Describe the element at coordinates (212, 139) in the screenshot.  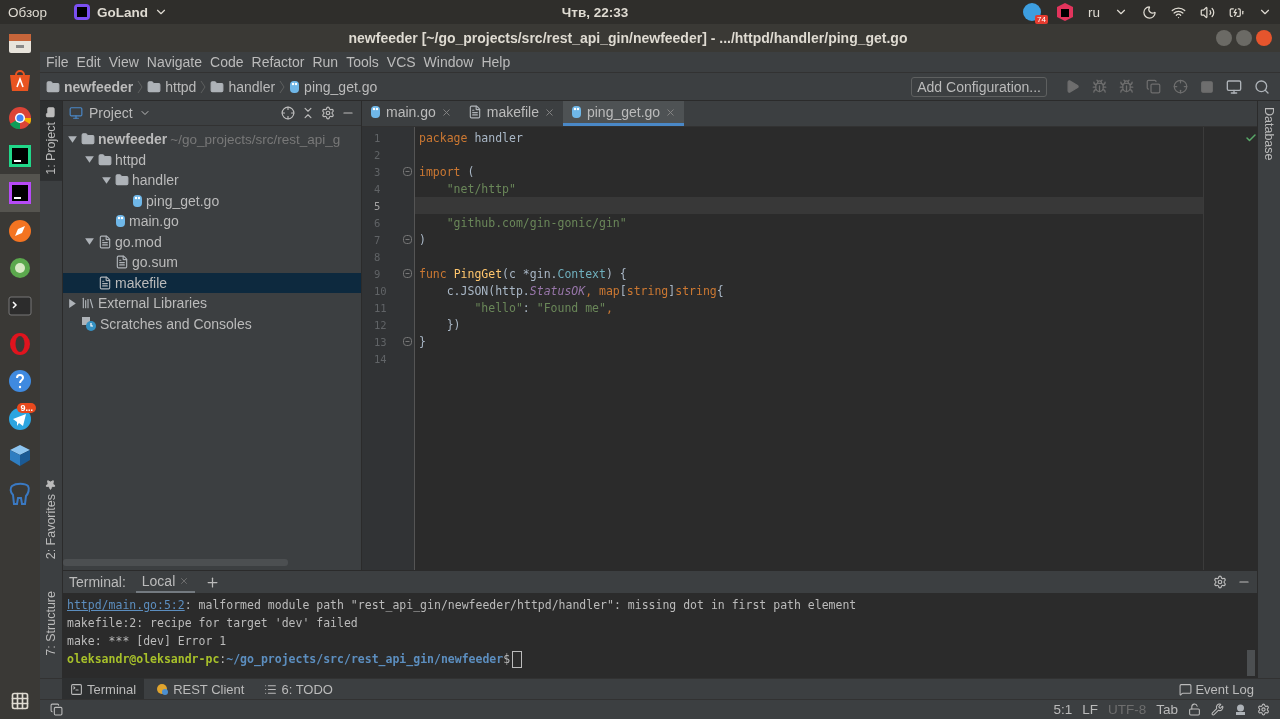
I see `tree-item: newfeeder ~/go_projects/src/rest_api_g` at that location.